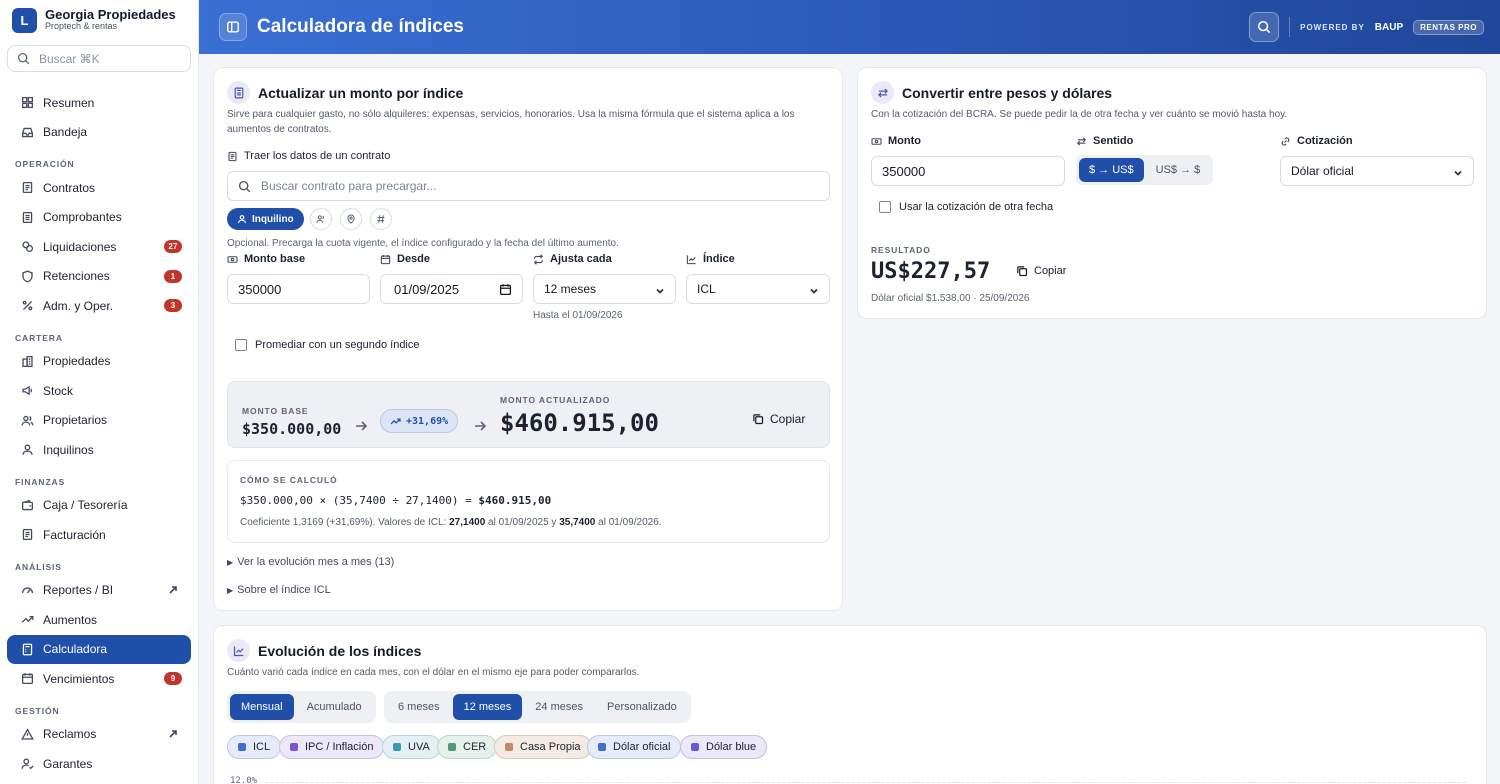  What do you see at coordinates (68, 449) in the screenshot?
I see `sidebar-item-label: Inquilinos` at bounding box center [68, 449].